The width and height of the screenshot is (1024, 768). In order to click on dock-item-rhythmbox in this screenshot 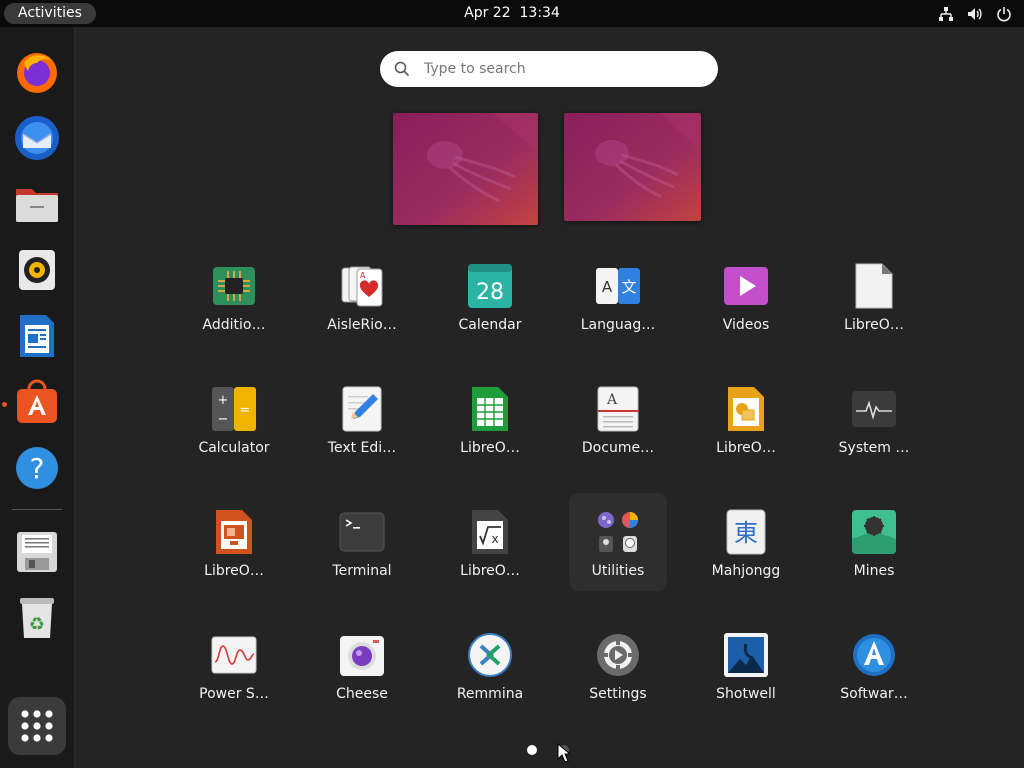, I will do `click(37, 270)`.